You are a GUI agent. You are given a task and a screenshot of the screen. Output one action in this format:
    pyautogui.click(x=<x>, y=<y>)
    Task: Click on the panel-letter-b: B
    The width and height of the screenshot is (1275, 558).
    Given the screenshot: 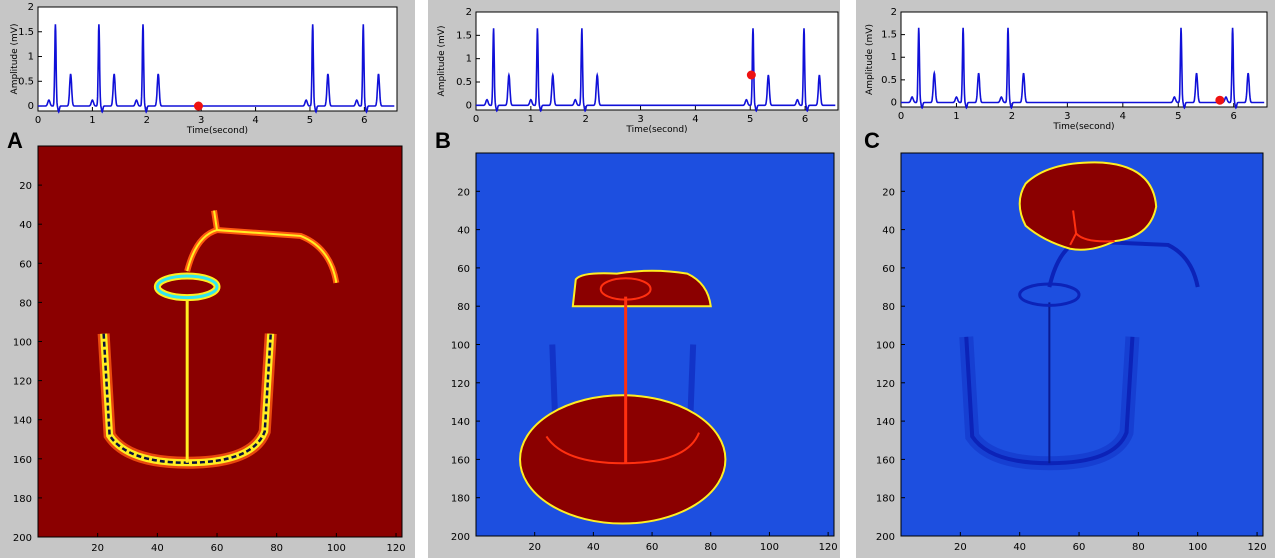 What is the action you would take?
    pyautogui.click(x=443, y=140)
    